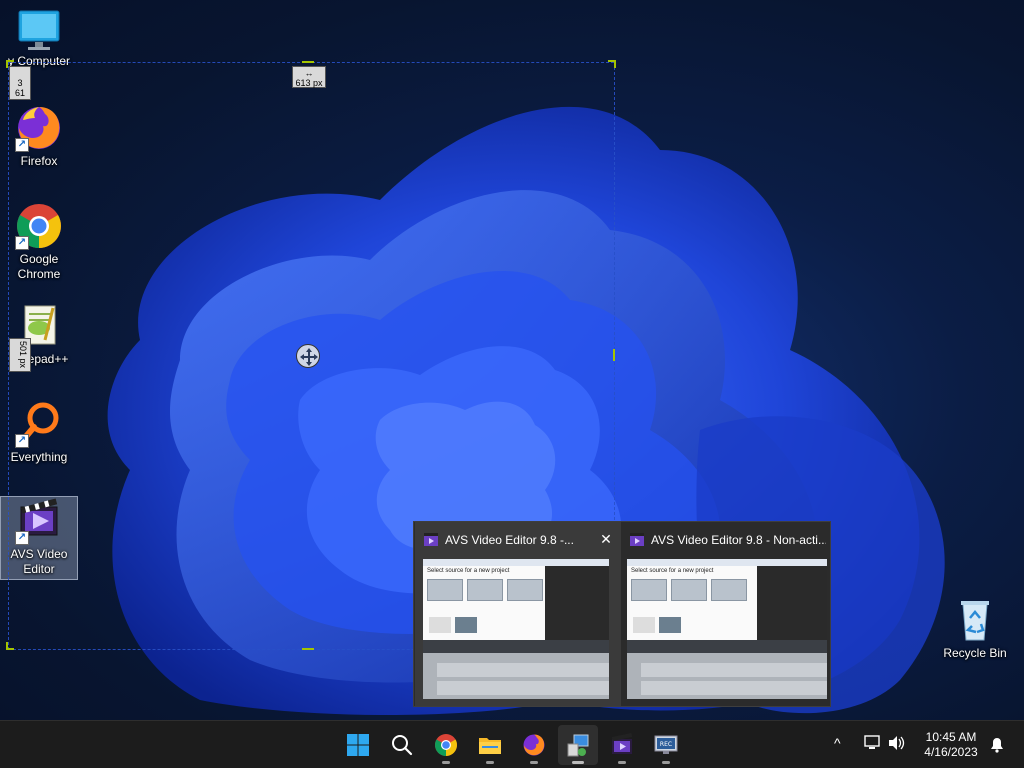 The height and width of the screenshot is (768, 1024). I want to click on taskbar: REC ^ 10:45 AM 4/16/2023, so click(512, 744).